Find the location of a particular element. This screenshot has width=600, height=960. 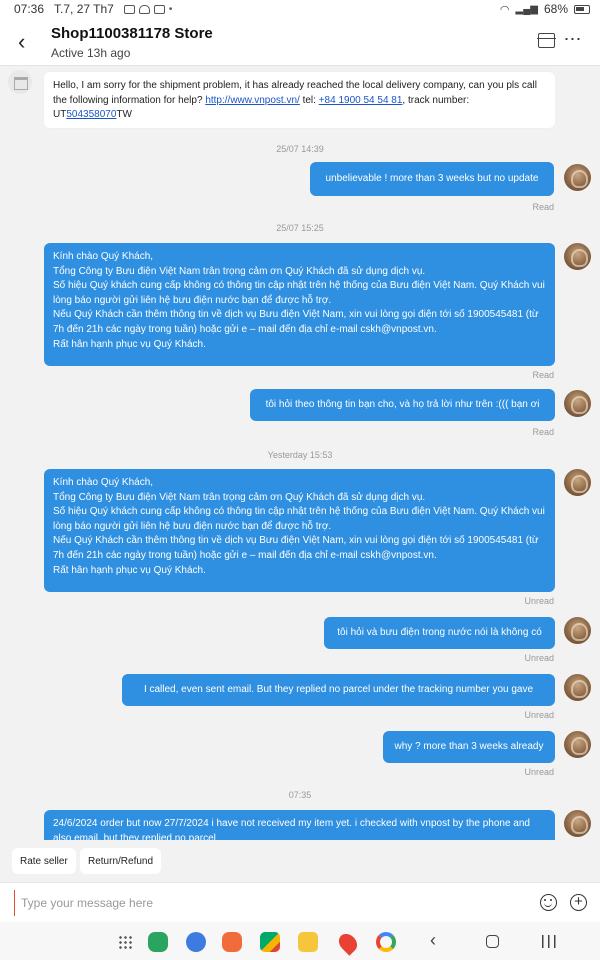

more-options-icon: ⋯ is located at coordinates (573, 40).